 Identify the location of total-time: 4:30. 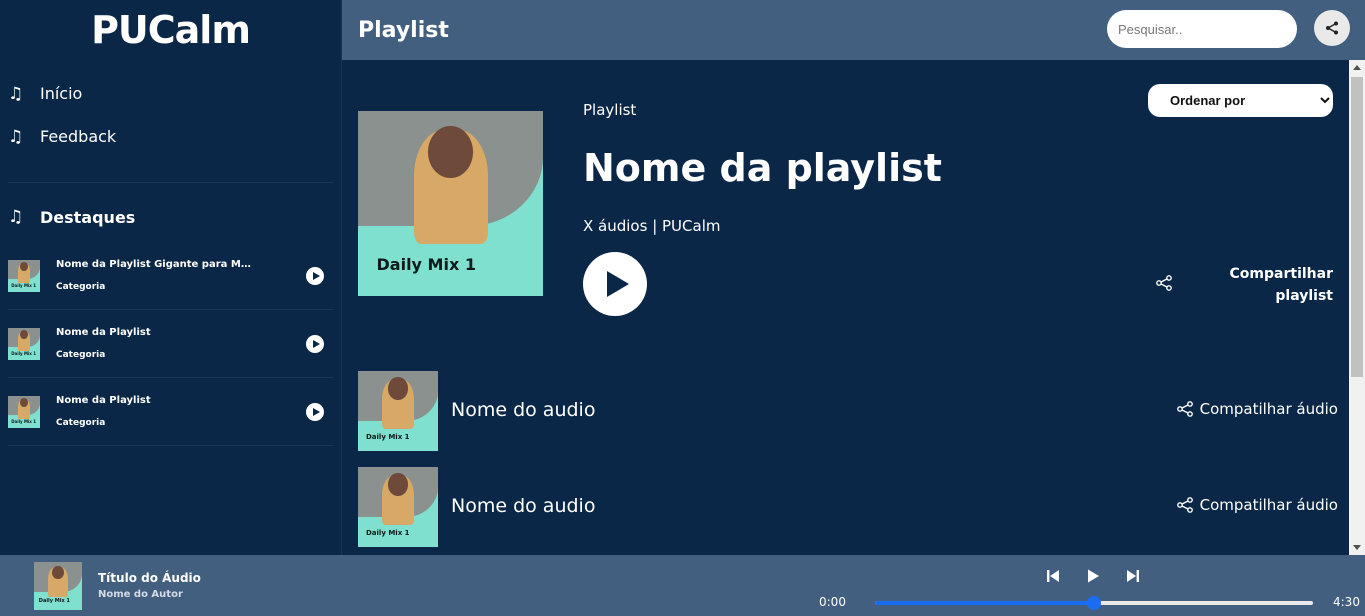
(1346, 602).